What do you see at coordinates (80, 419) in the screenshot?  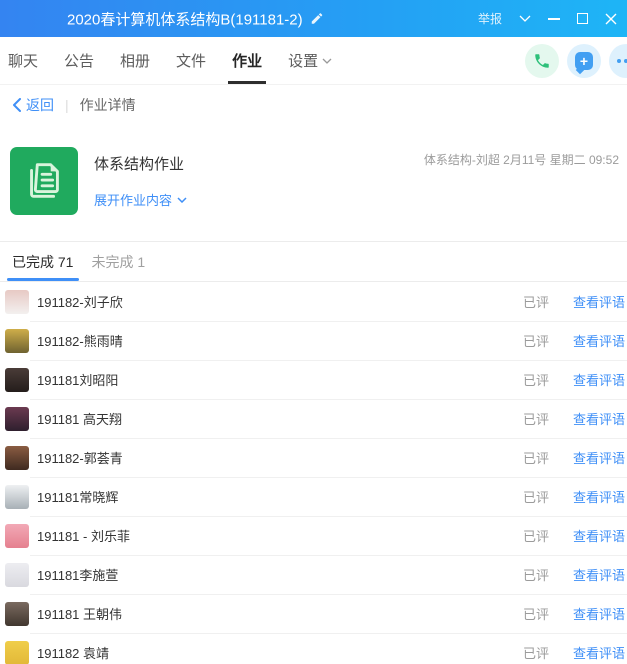 I see `student-name: 191181 高天翔` at bounding box center [80, 419].